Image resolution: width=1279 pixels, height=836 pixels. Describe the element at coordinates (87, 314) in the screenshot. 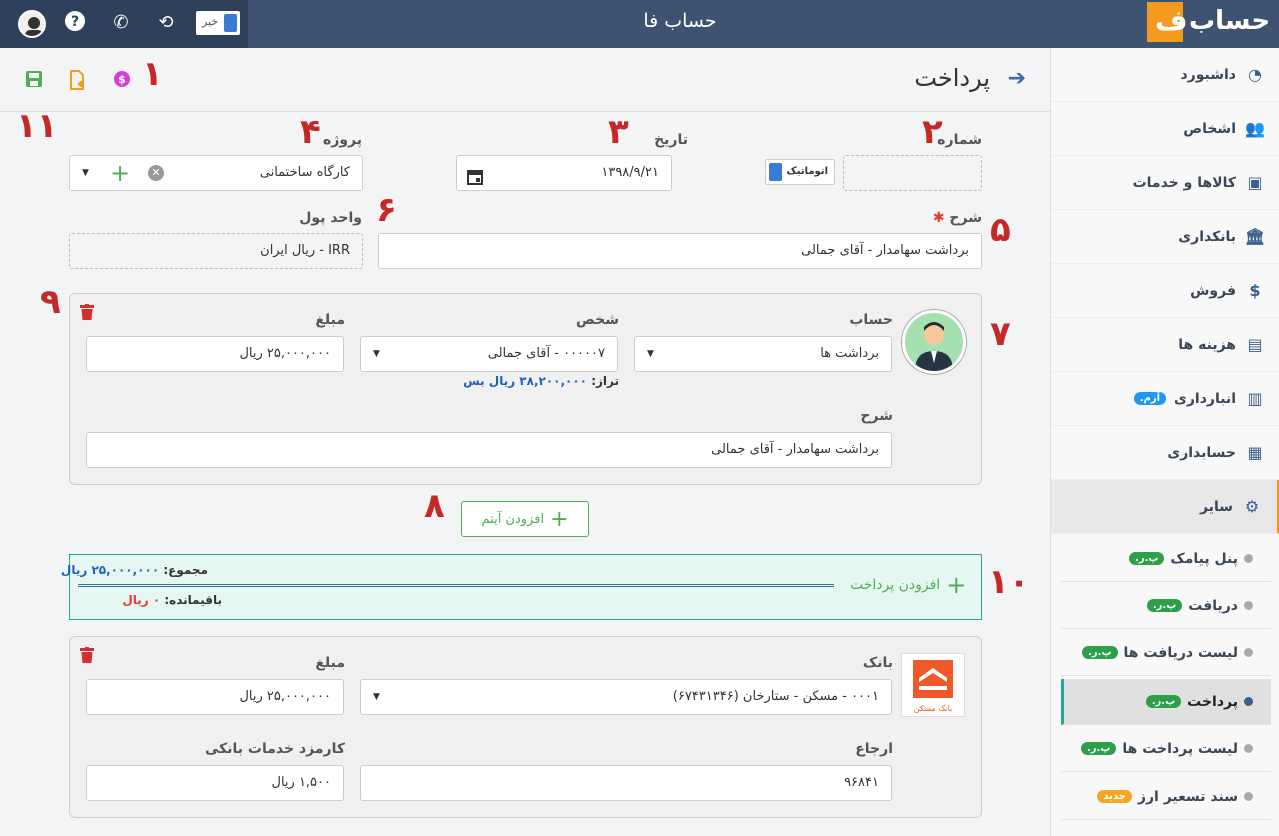

I see `delete-item-icon` at that location.